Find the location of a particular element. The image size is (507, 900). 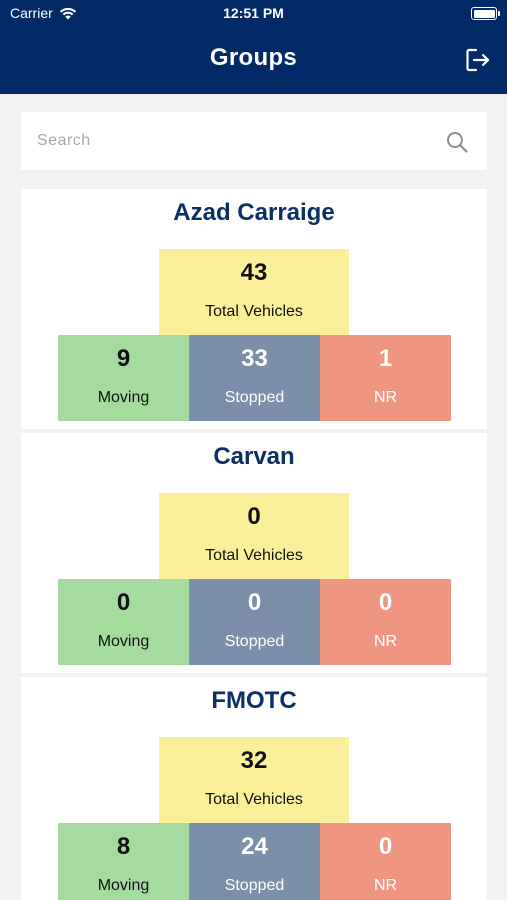

stopped-count: 24 is located at coordinates (254, 846).